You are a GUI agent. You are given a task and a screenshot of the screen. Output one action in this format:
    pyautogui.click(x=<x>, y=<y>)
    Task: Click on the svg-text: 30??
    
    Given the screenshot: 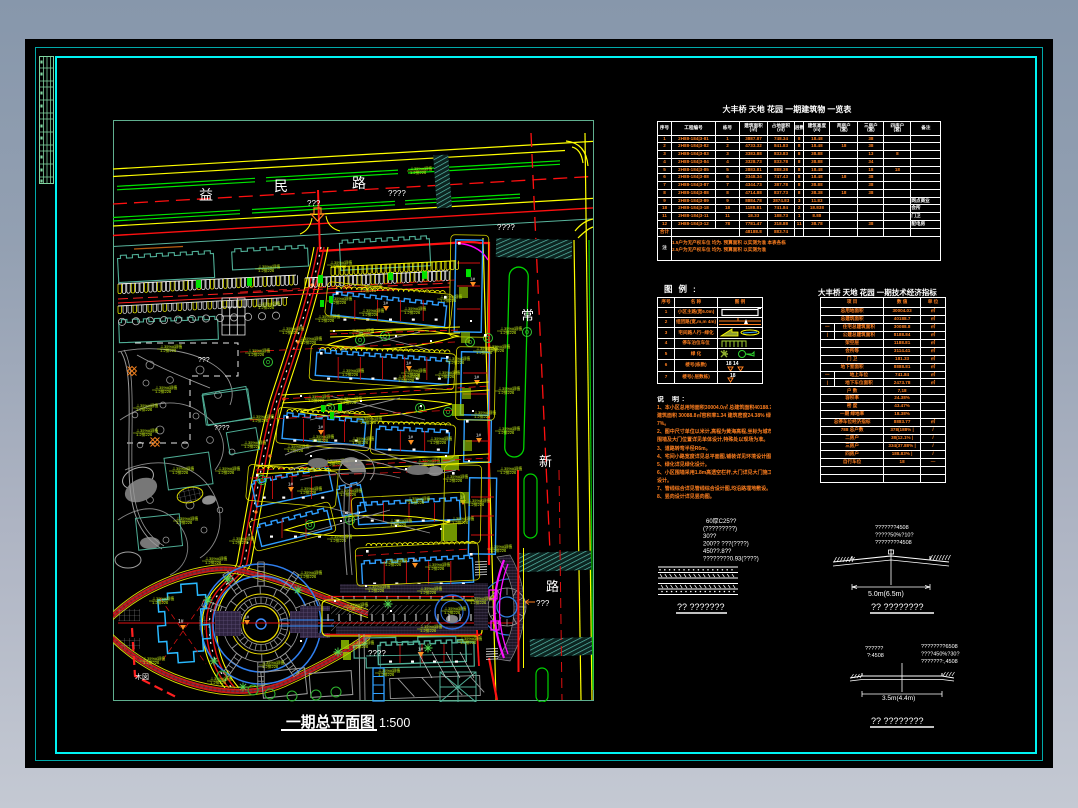 What is the action you would take?
    pyautogui.click(x=710, y=537)
    